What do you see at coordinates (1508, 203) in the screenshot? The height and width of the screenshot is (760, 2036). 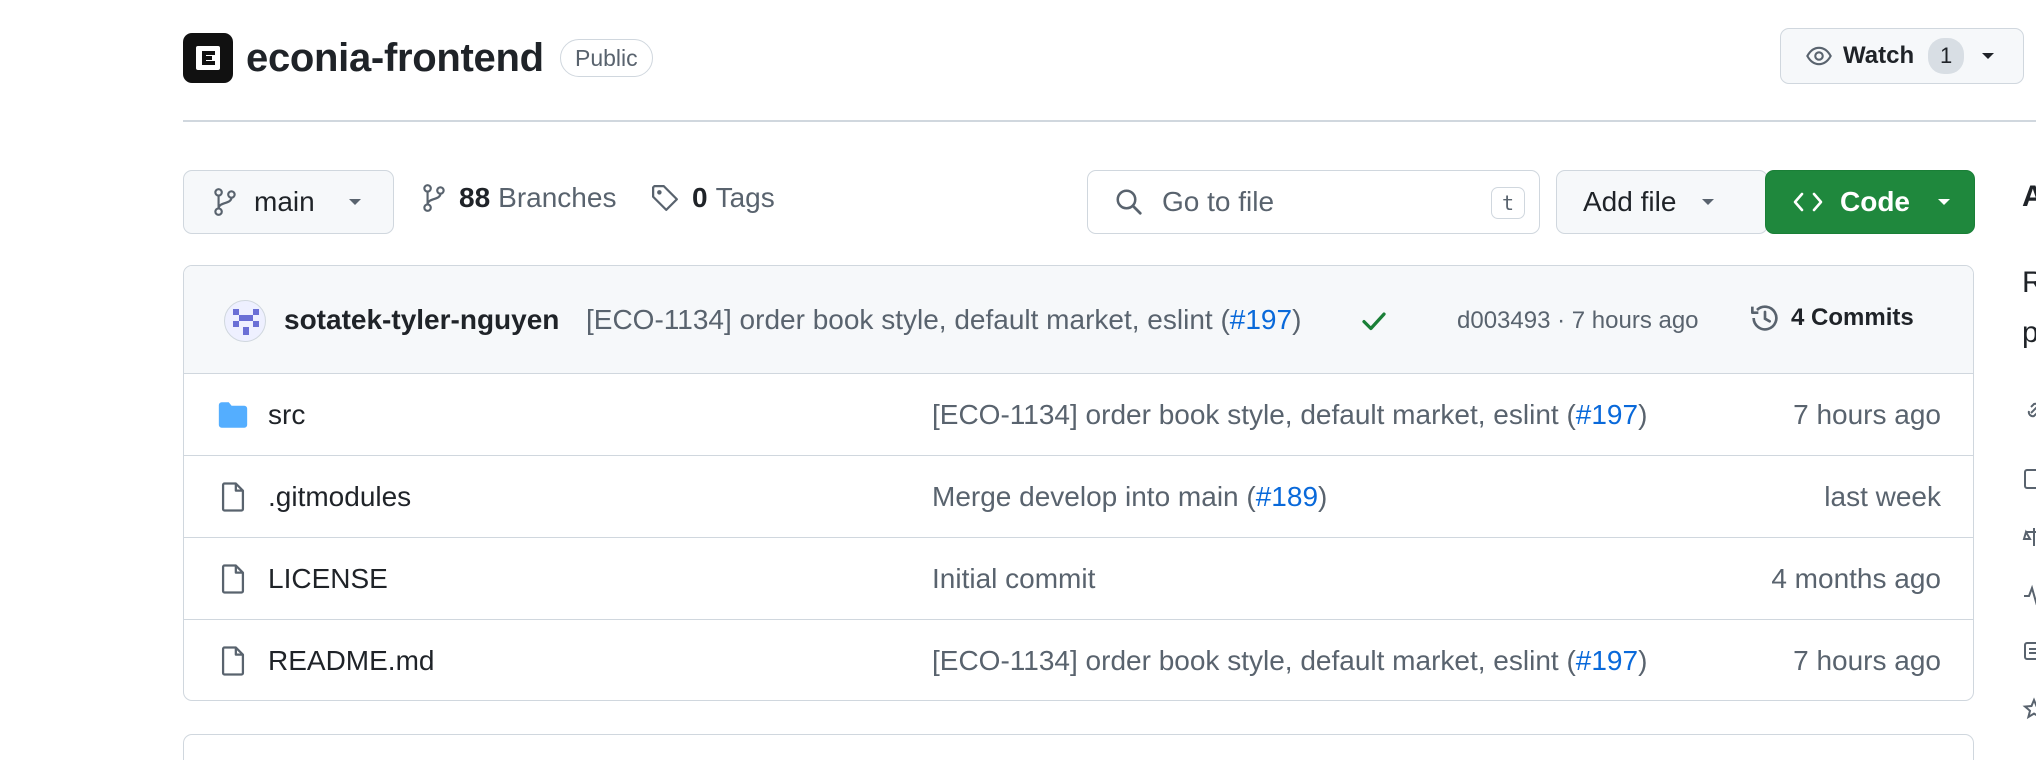 I see `shortcut-key: t` at bounding box center [1508, 203].